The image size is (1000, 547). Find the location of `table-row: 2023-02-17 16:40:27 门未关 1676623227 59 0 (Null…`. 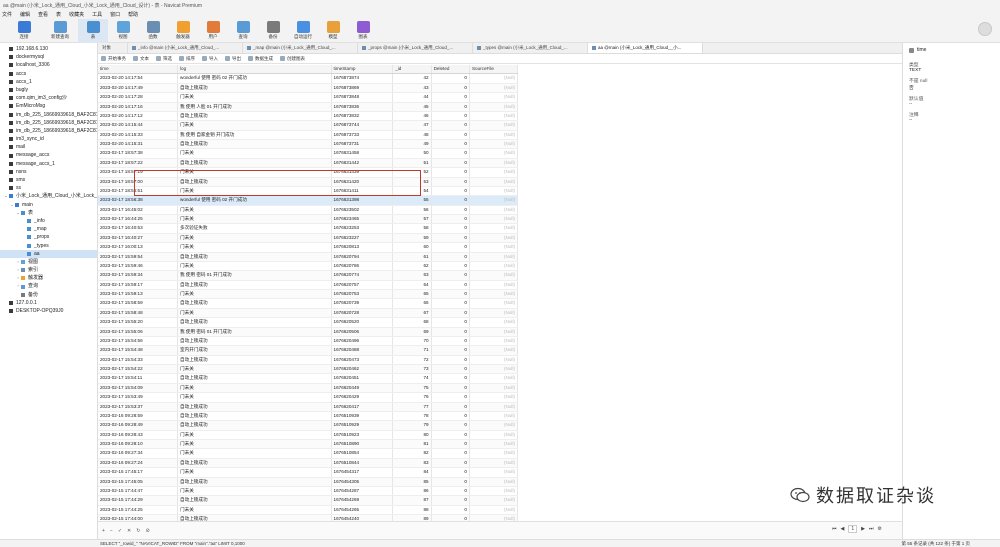

table-row: 2023-02-17 16:40:27 门未关 1676623227 59 0 (Null… is located at coordinates (308, 238).